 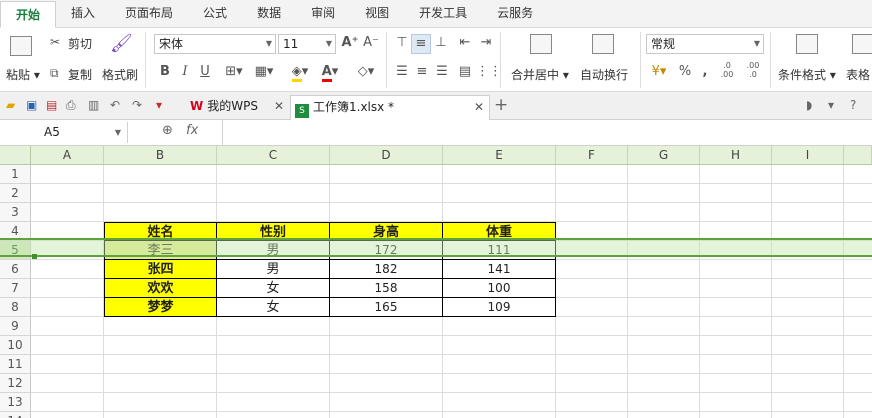 I want to click on row-header-13: 13, so click(x=15, y=402).